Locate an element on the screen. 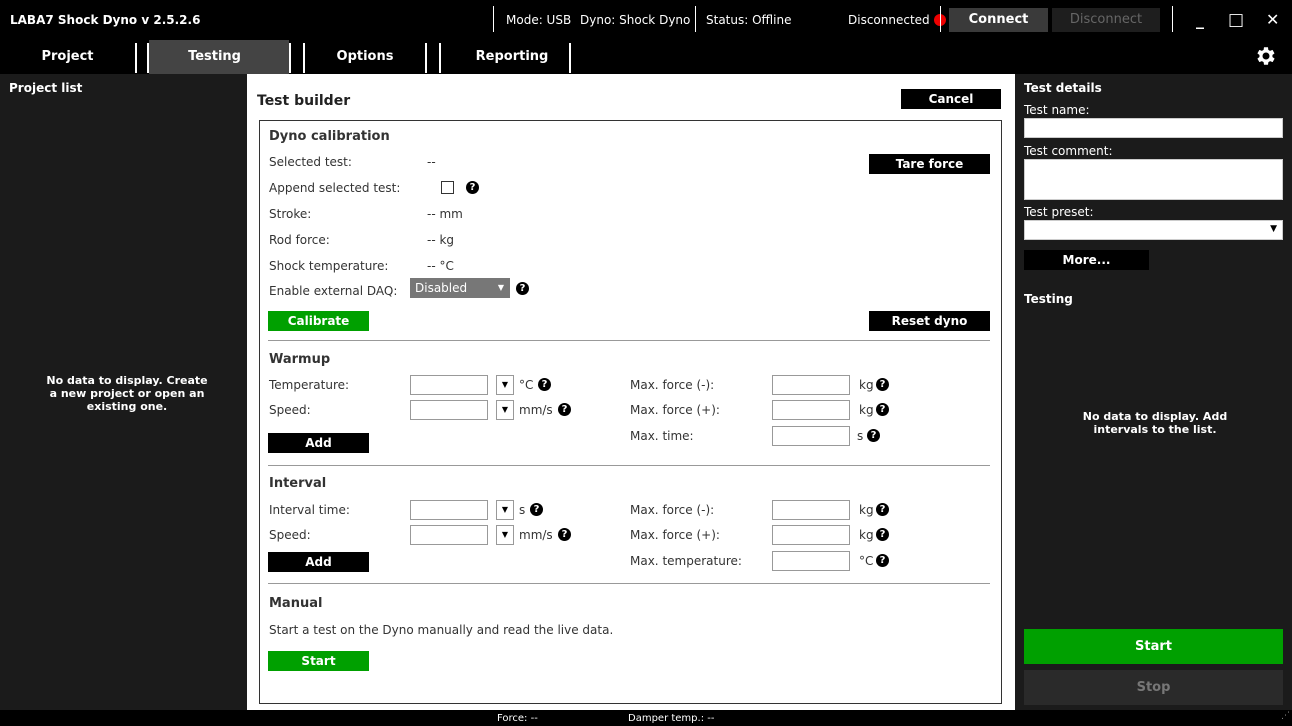  tab-reporting: Reporting is located at coordinates (512, 57).